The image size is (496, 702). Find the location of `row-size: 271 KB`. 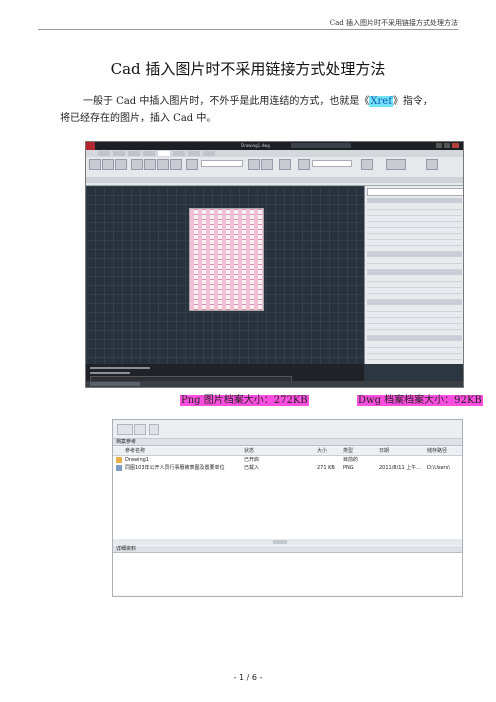

row-size: 271 KB is located at coordinates (326, 468).